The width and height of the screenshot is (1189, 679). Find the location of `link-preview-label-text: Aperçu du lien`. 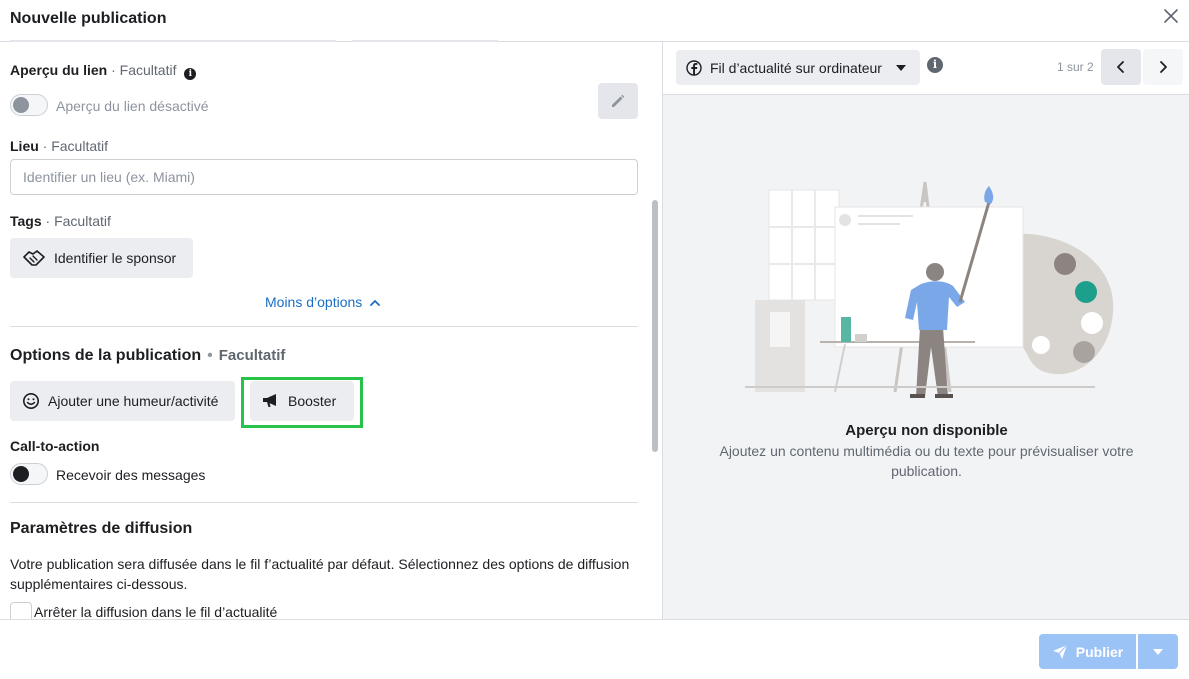

link-preview-label-text: Aperçu du lien is located at coordinates (59, 70).